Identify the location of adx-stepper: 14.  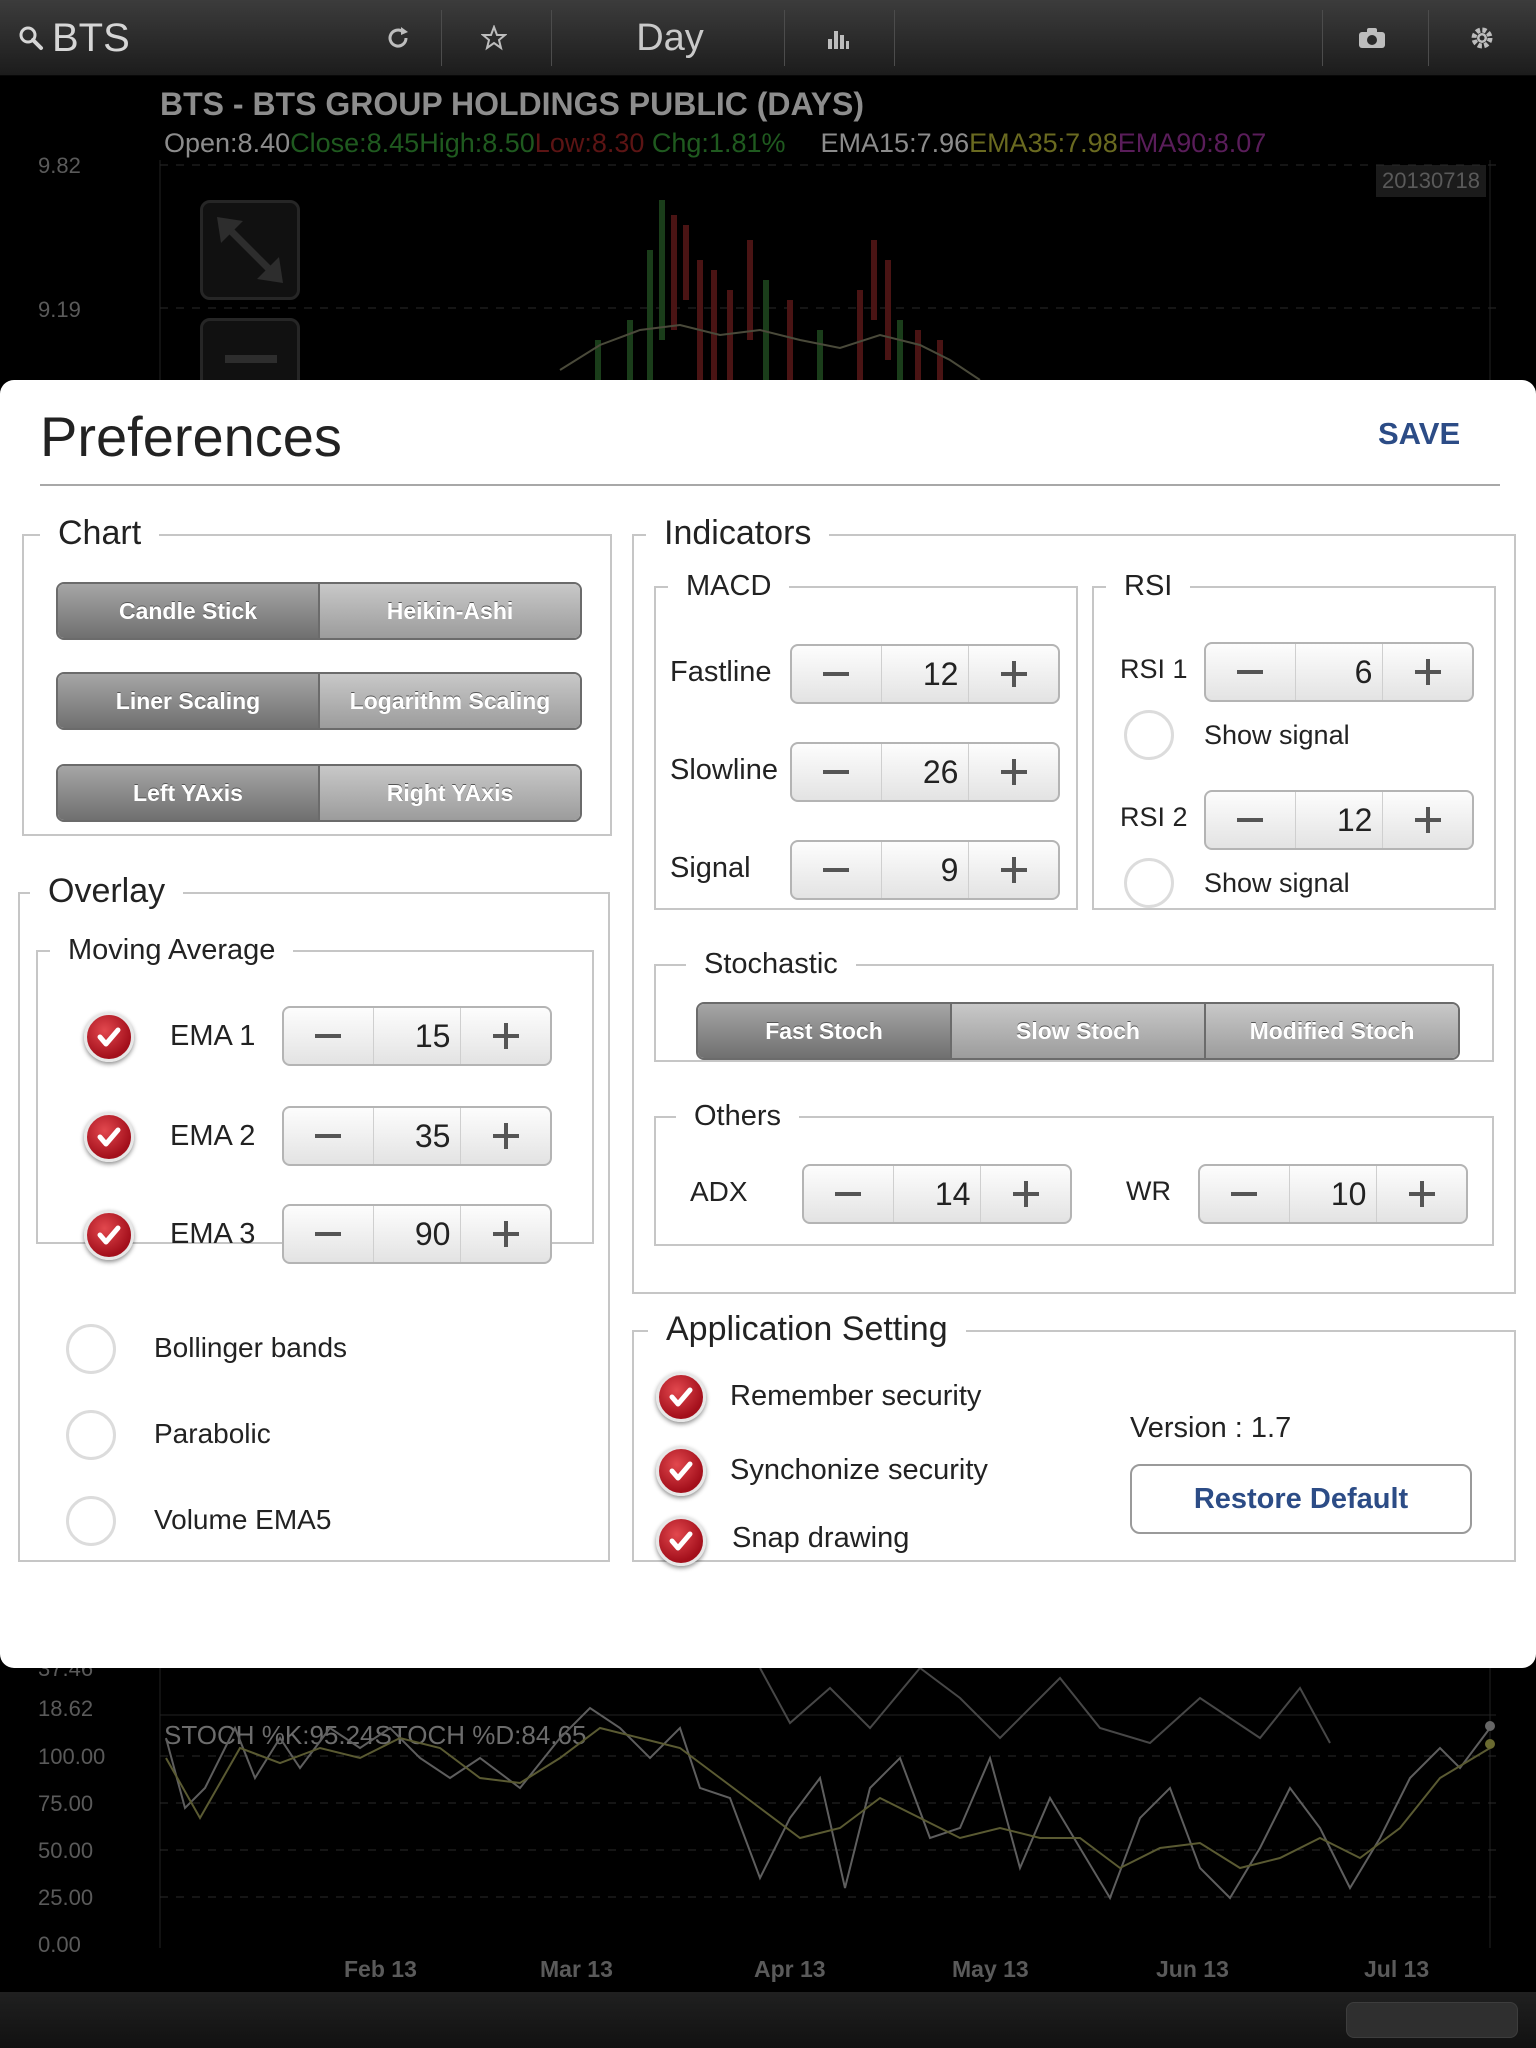
(937, 1194).